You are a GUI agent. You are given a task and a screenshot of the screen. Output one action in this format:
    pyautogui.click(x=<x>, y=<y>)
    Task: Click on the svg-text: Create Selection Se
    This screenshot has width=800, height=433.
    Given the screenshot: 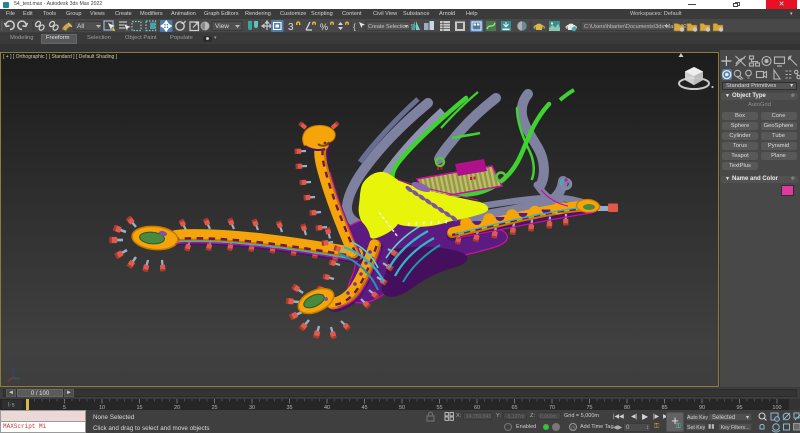 What is the action you would take?
    pyautogui.click(x=392, y=27)
    